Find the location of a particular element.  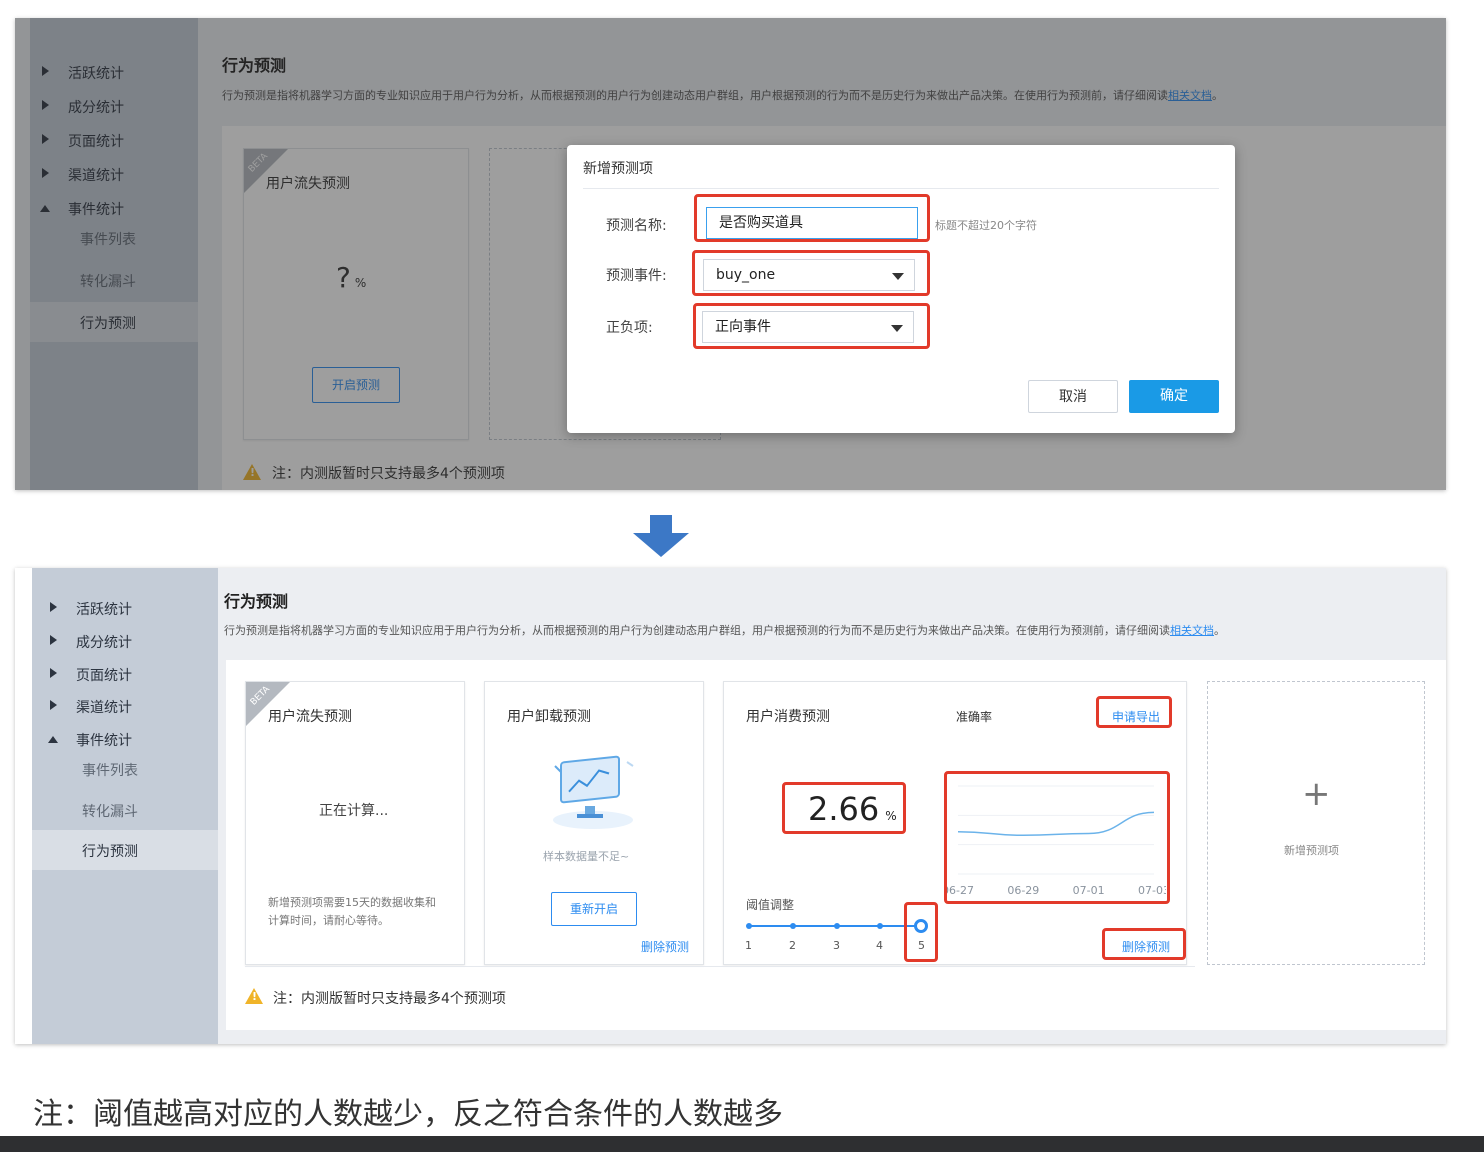

monitor-chart-icon is located at coordinates (593, 792).